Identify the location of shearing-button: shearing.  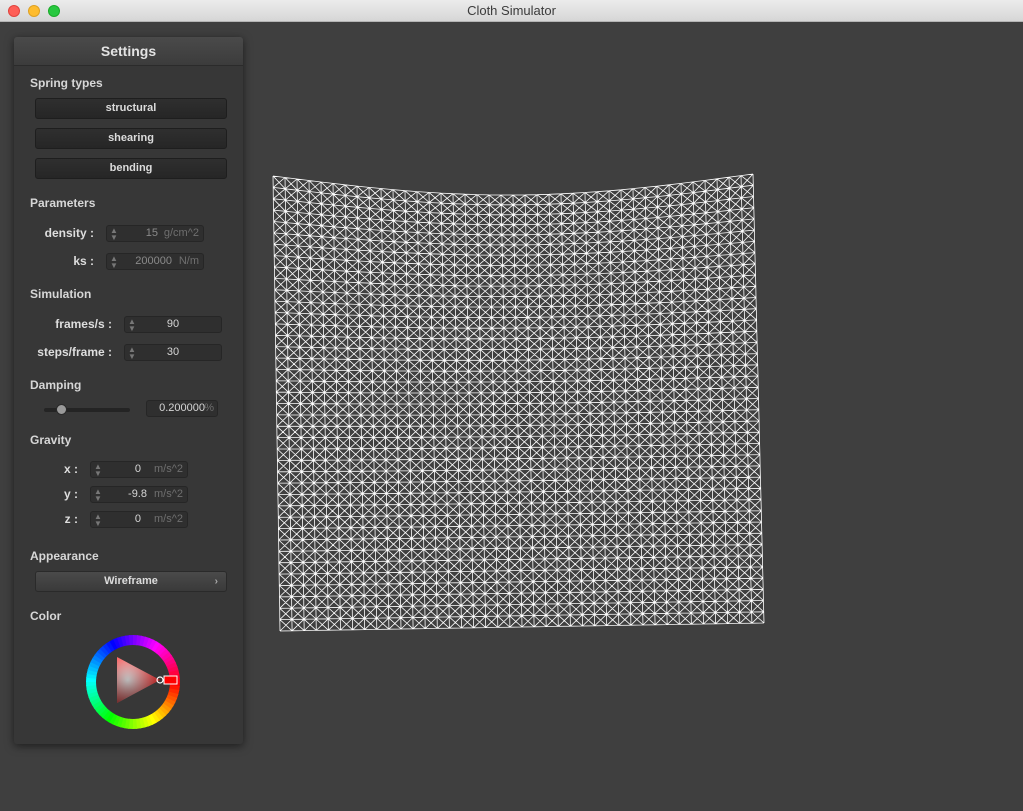
(131, 138).